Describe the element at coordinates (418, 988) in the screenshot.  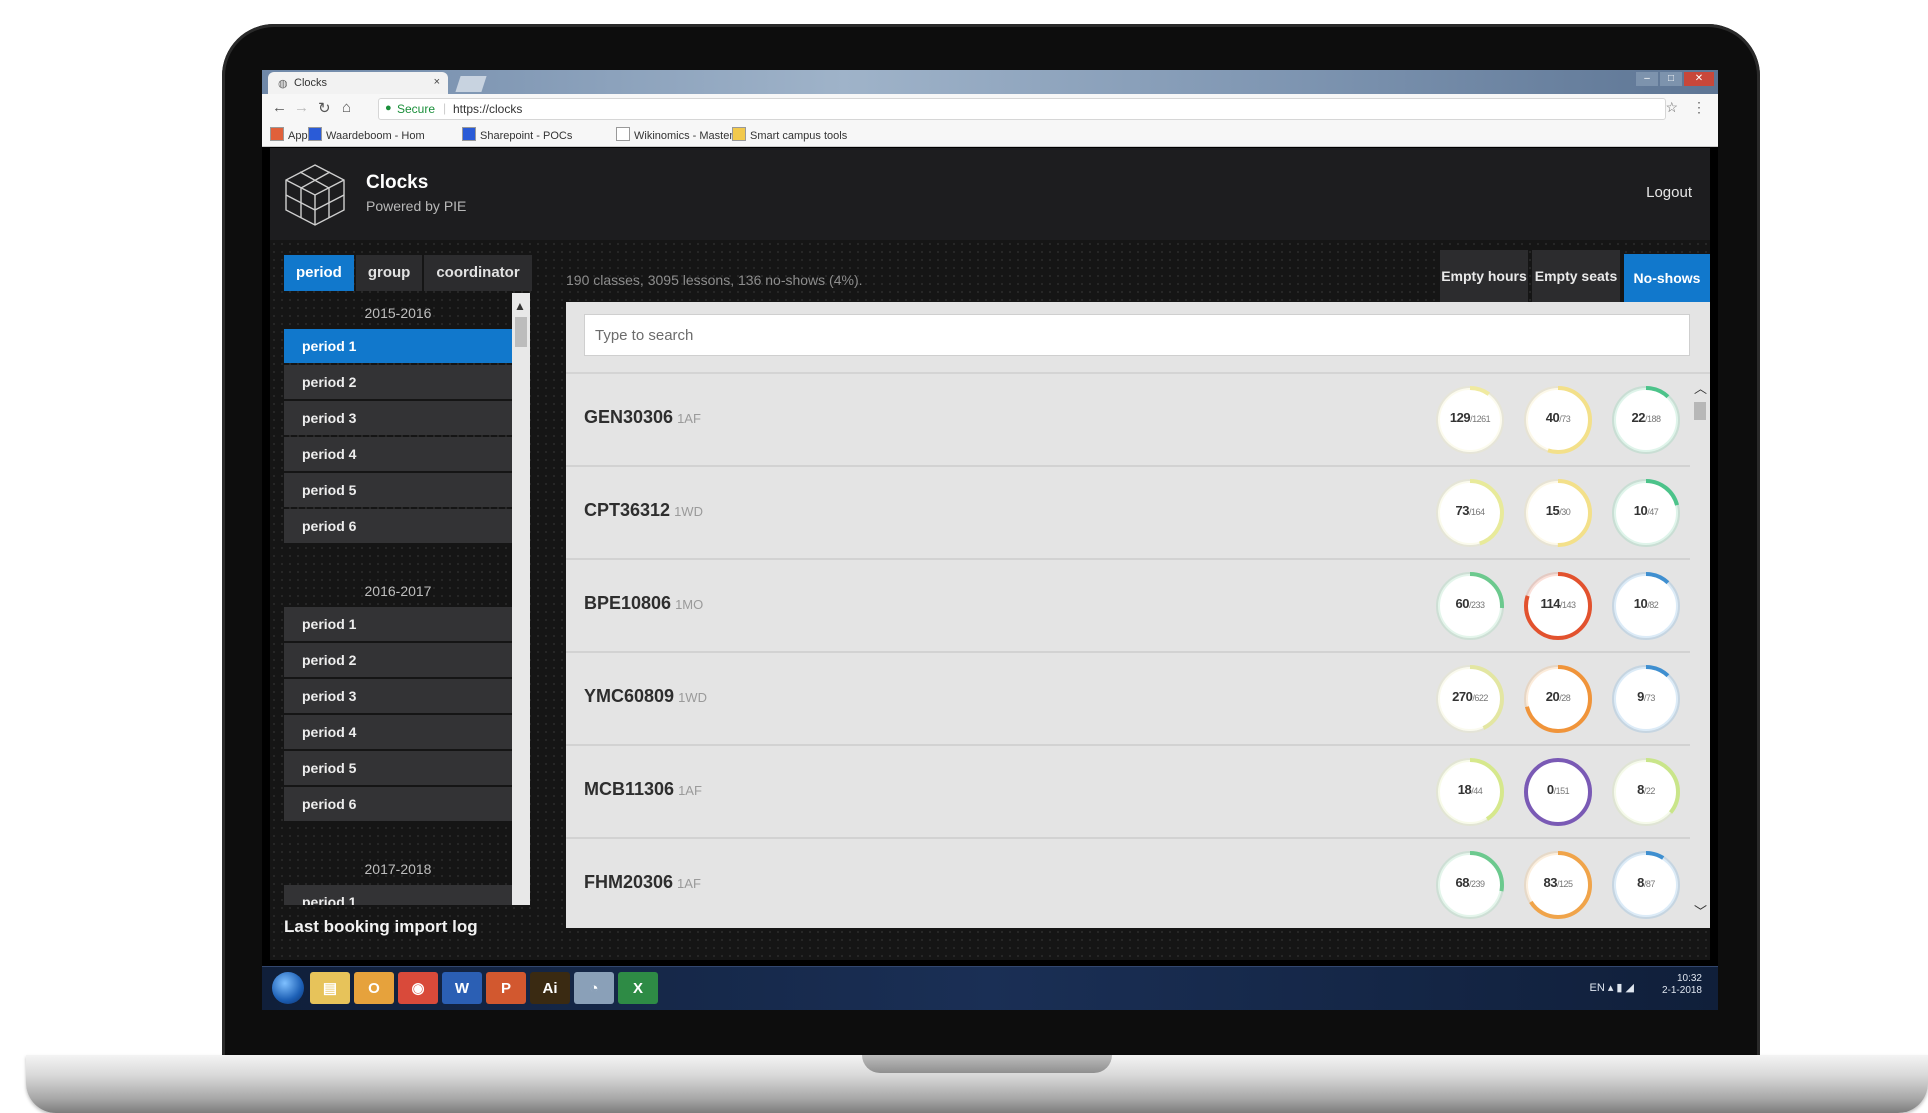
I see `chrome-icon: ◉` at that location.